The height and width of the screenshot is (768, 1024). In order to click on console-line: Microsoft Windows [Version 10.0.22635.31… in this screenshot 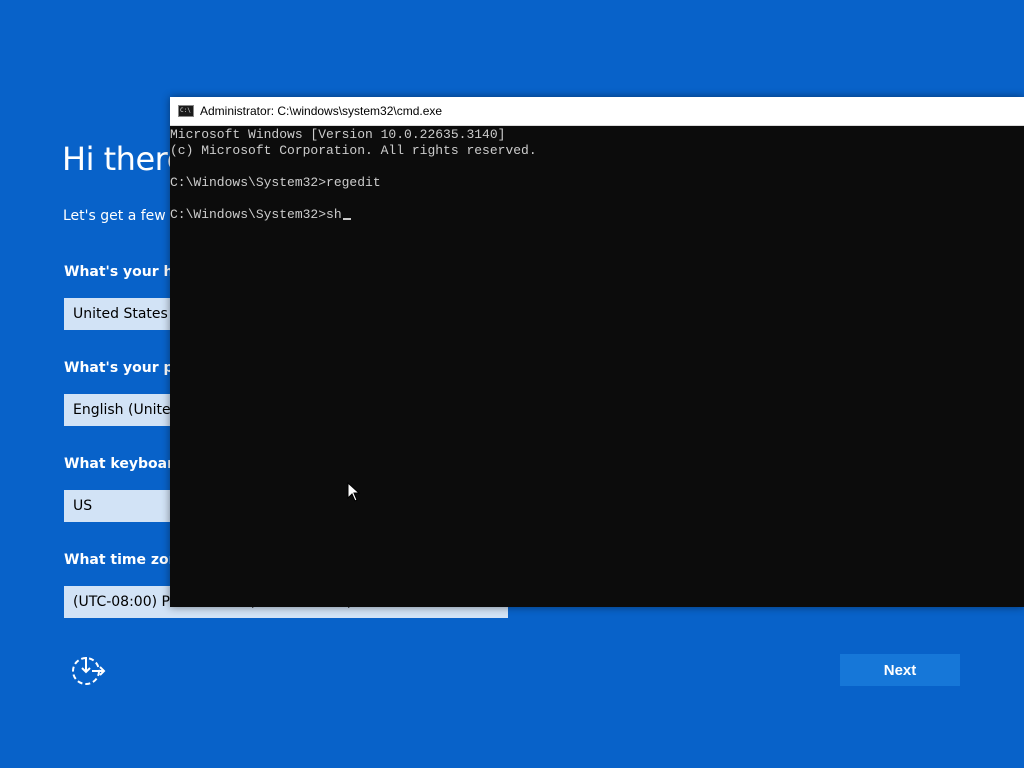, I will do `click(338, 134)`.